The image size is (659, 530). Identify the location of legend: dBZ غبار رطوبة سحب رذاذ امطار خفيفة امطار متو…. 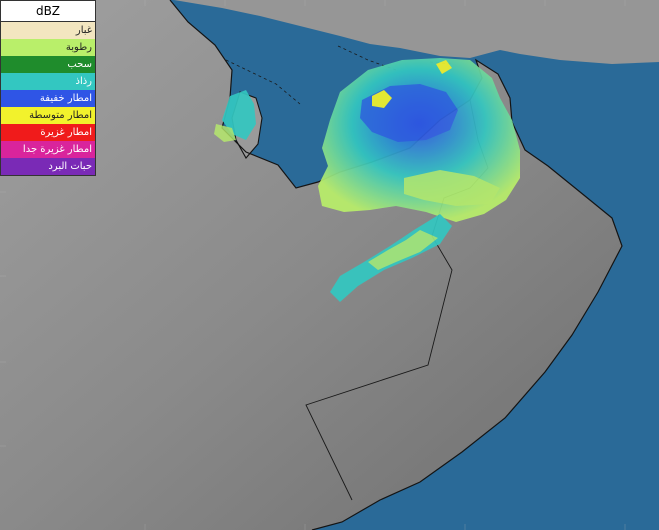
(48, 88).